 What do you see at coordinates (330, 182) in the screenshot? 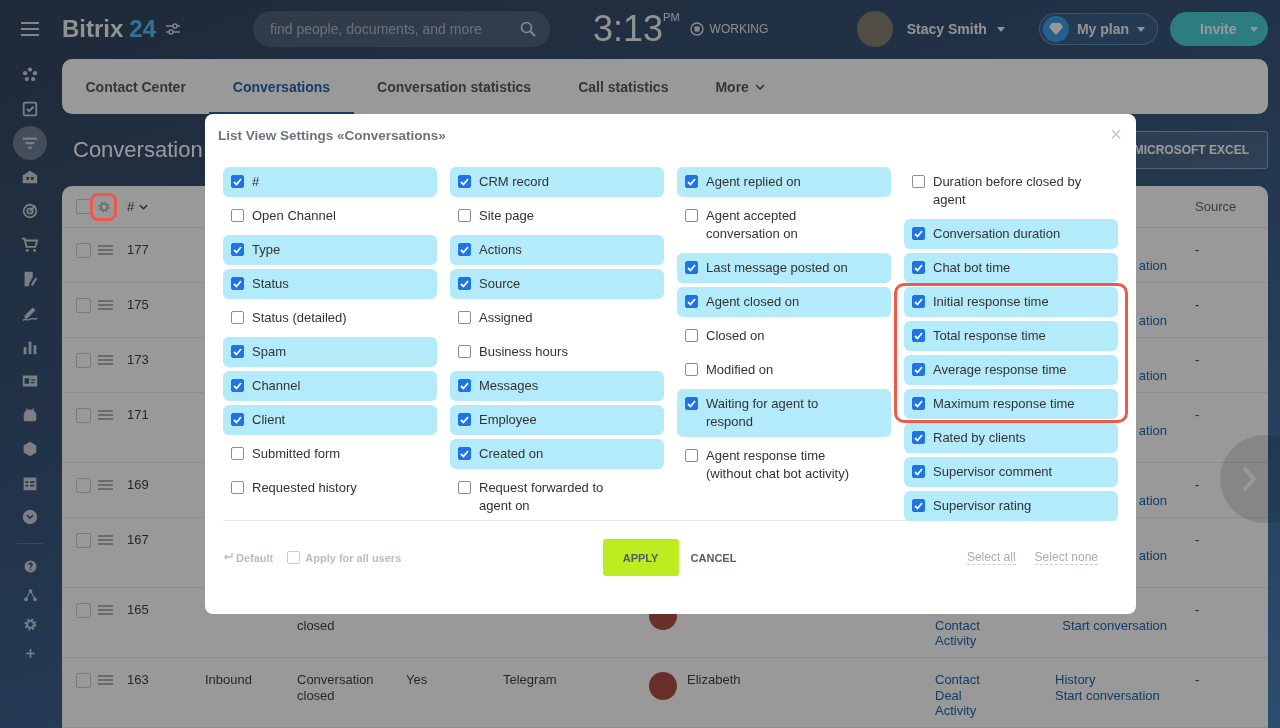
I see `column-option: #` at bounding box center [330, 182].